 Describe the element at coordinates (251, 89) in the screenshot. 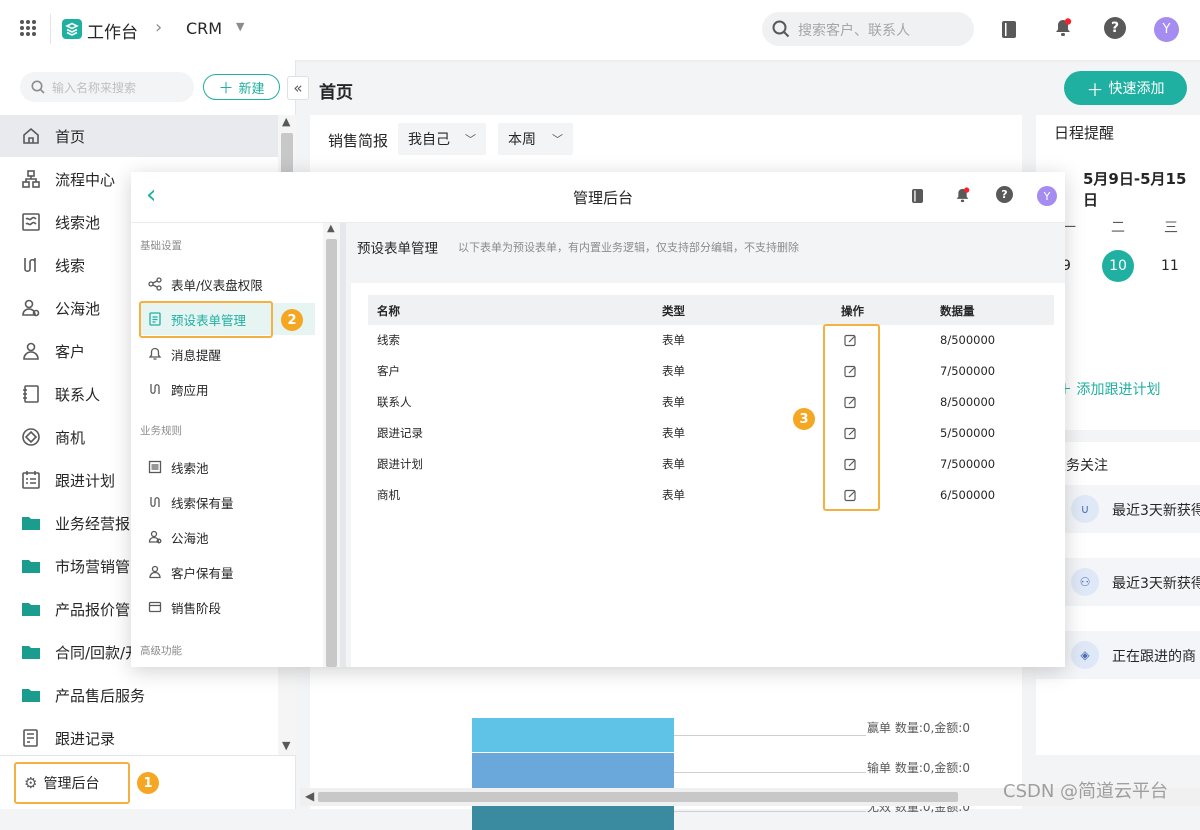

I see `new-button-label: 新建` at that location.